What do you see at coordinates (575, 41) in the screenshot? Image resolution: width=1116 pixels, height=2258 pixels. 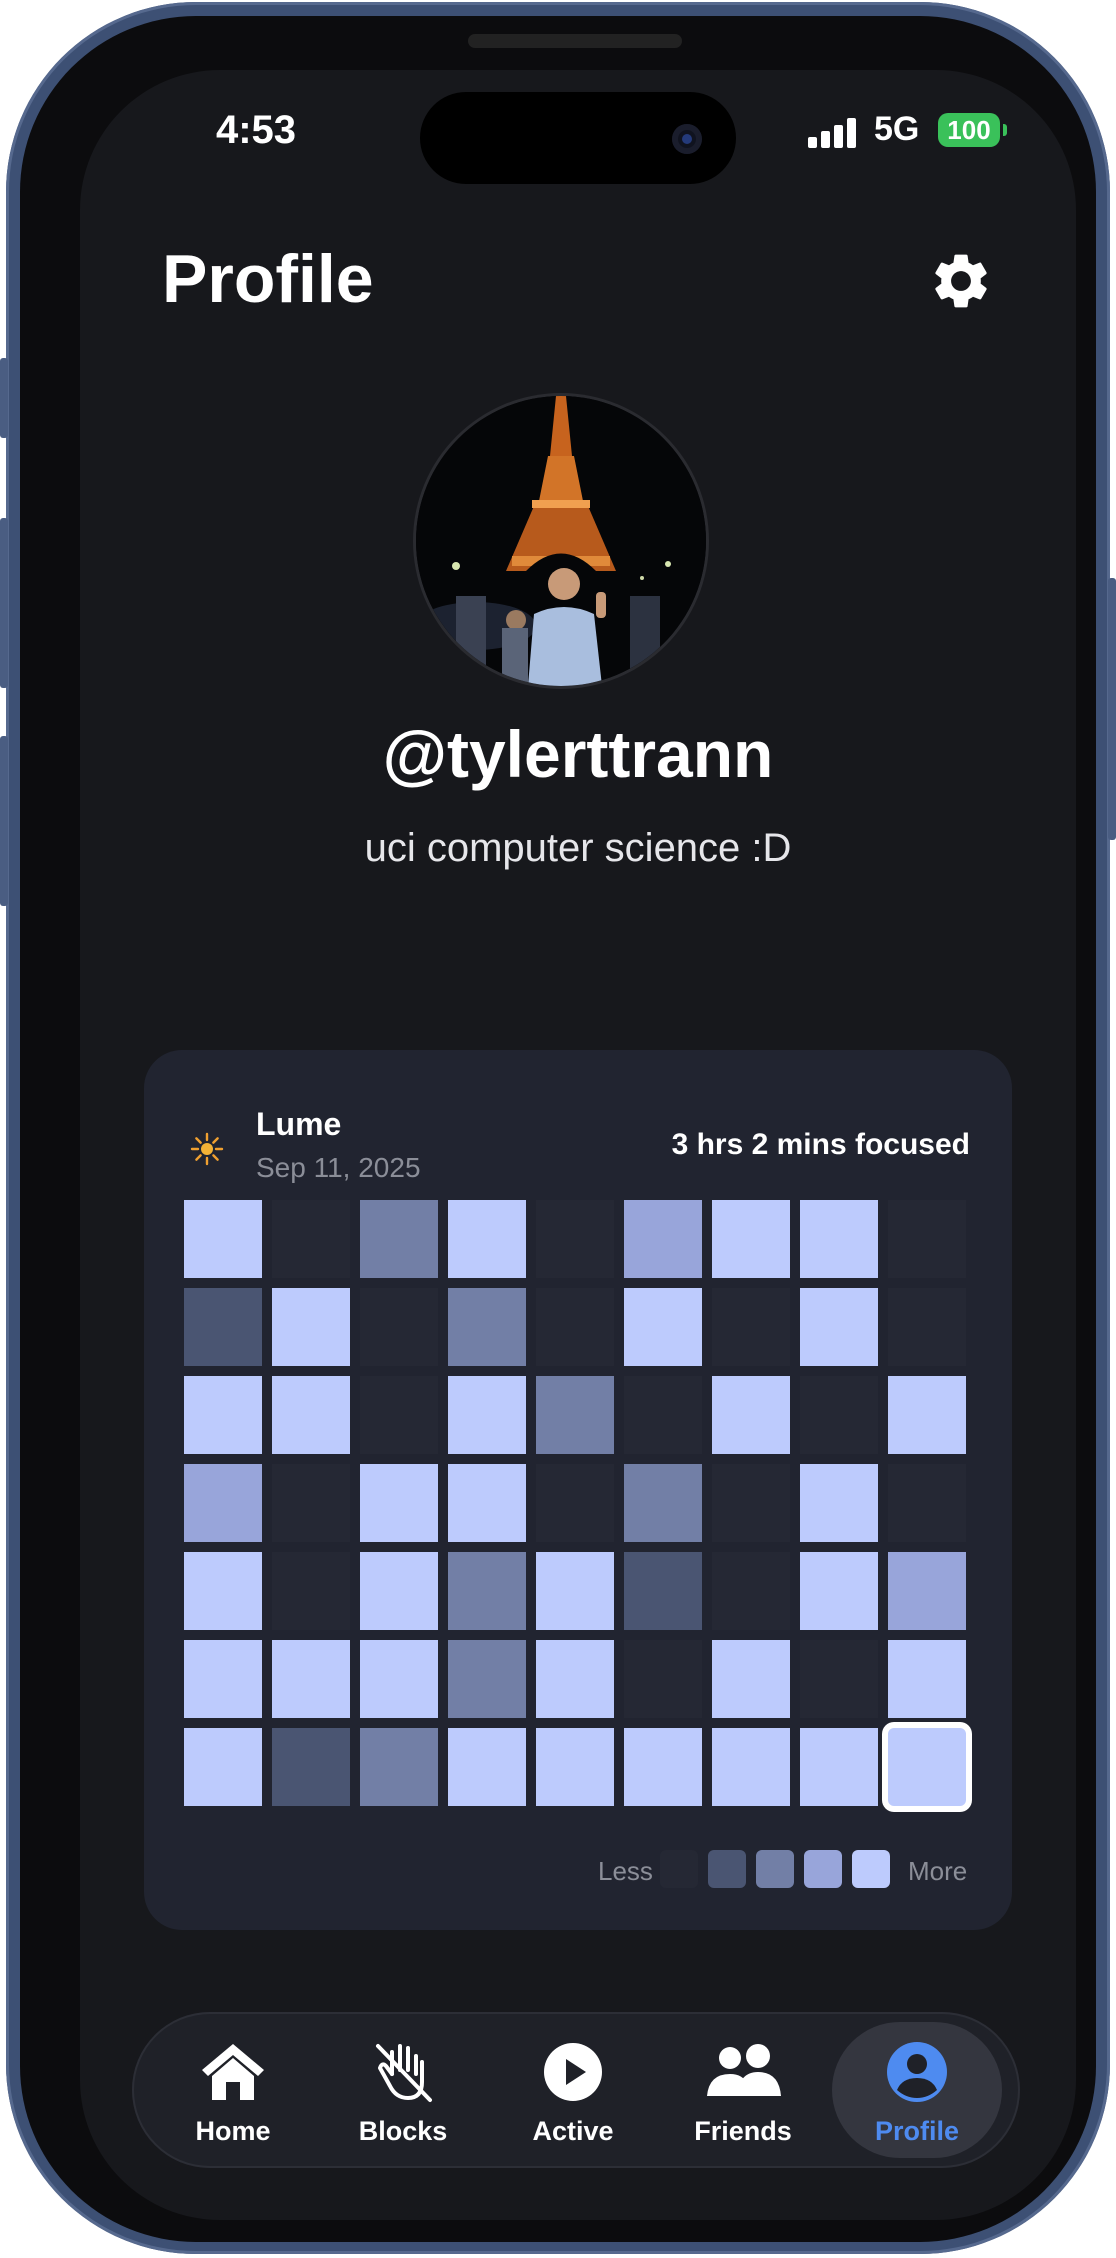 I see `speaker-grille` at bounding box center [575, 41].